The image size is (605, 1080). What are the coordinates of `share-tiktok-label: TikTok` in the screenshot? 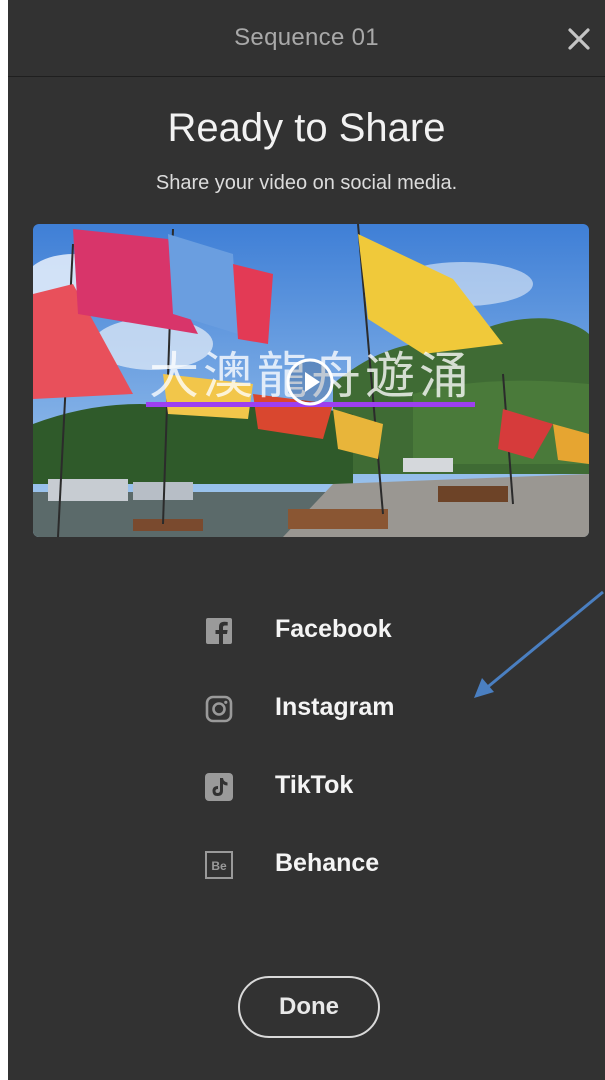 It's located at (314, 785).